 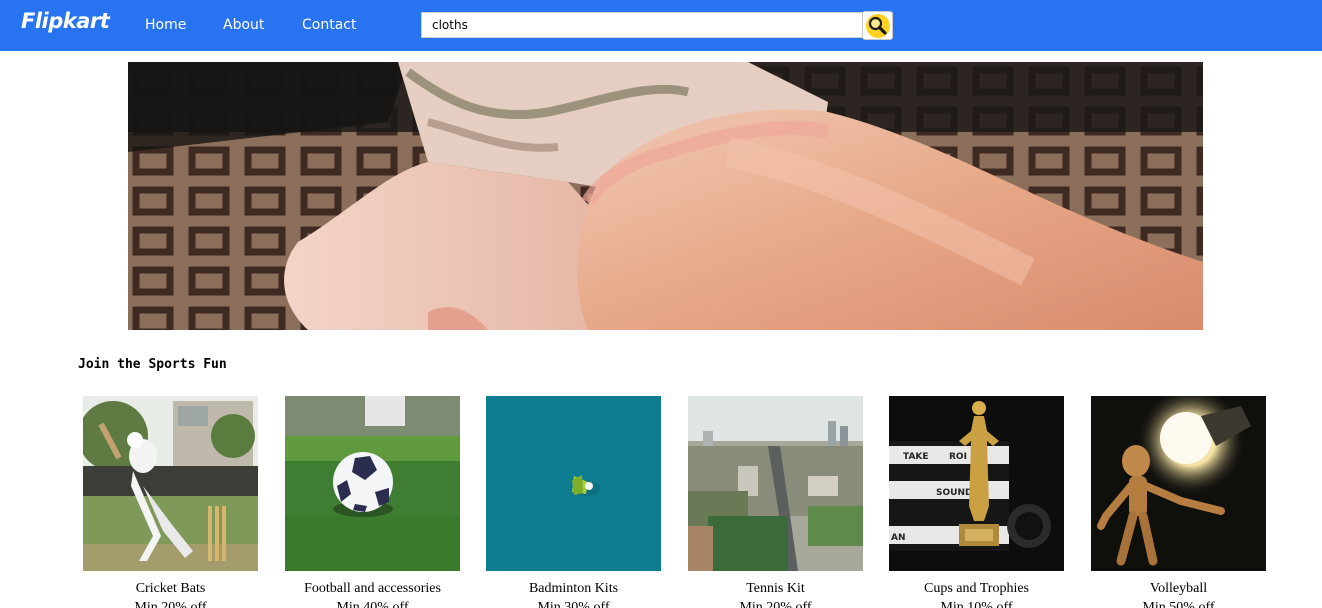 I want to click on svg-text: AN, so click(x=898, y=538).